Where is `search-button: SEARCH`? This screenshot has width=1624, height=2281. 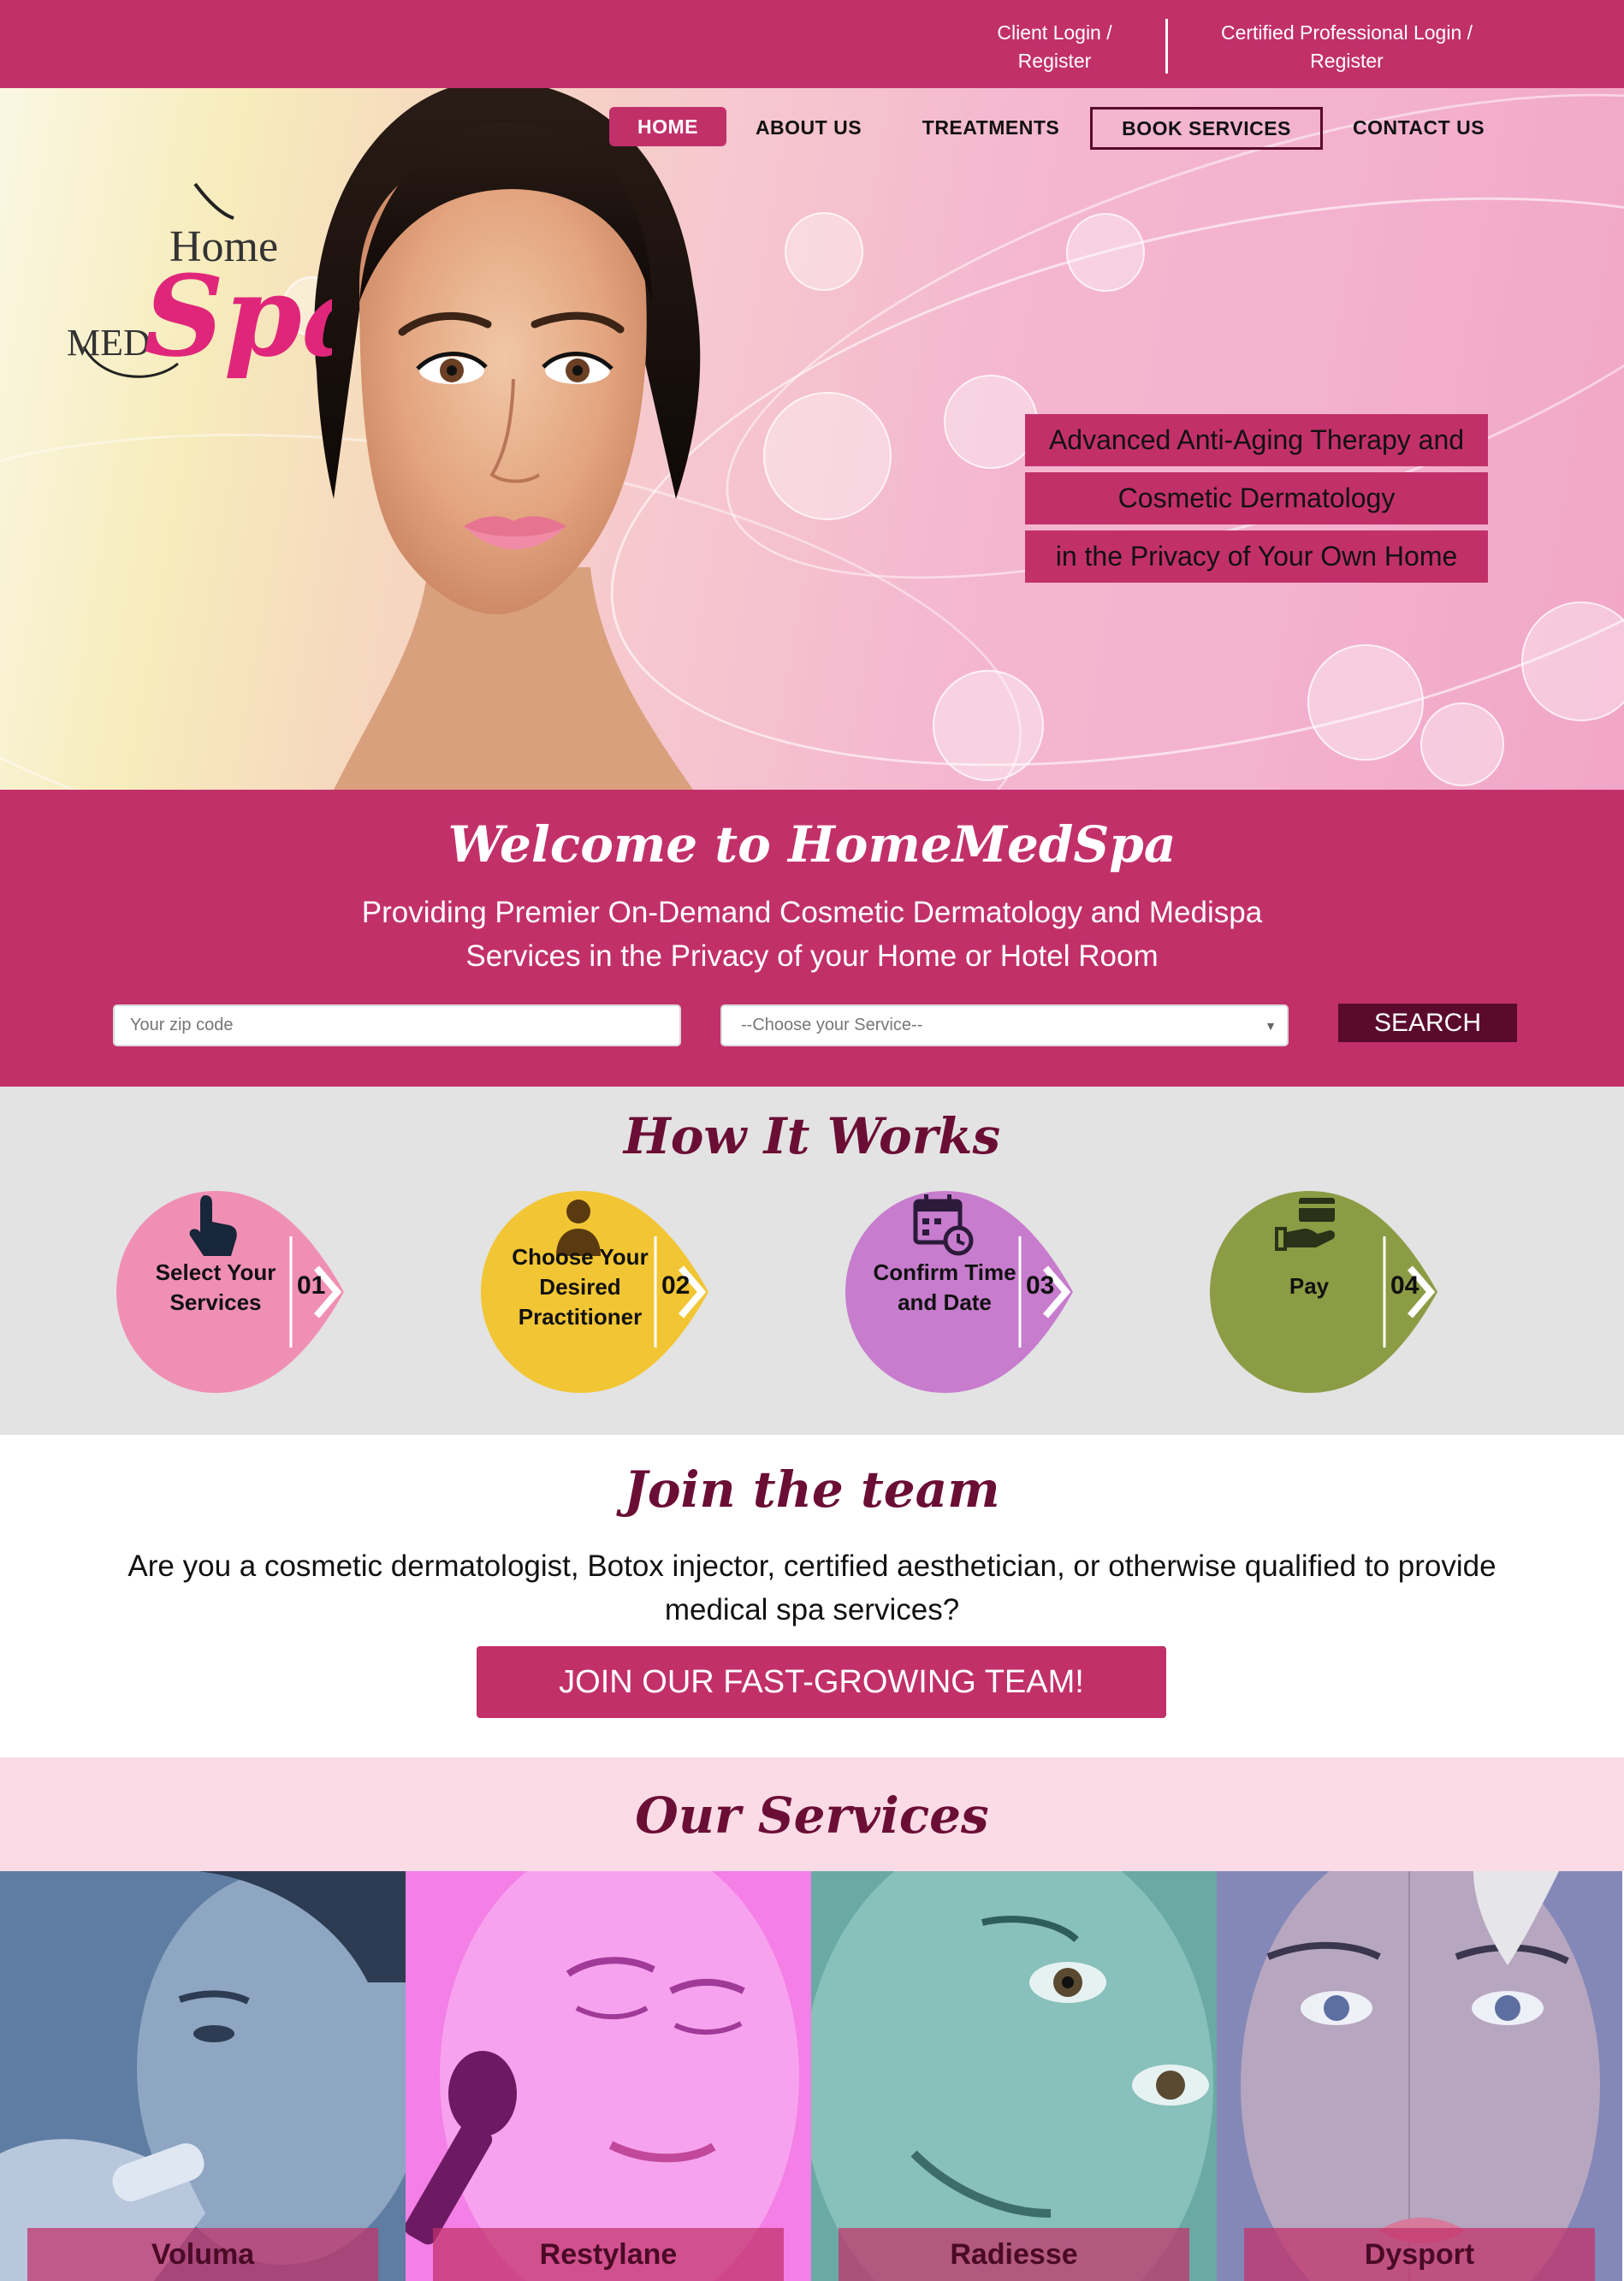
search-button: SEARCH is located at coordinates (1427, 1023).